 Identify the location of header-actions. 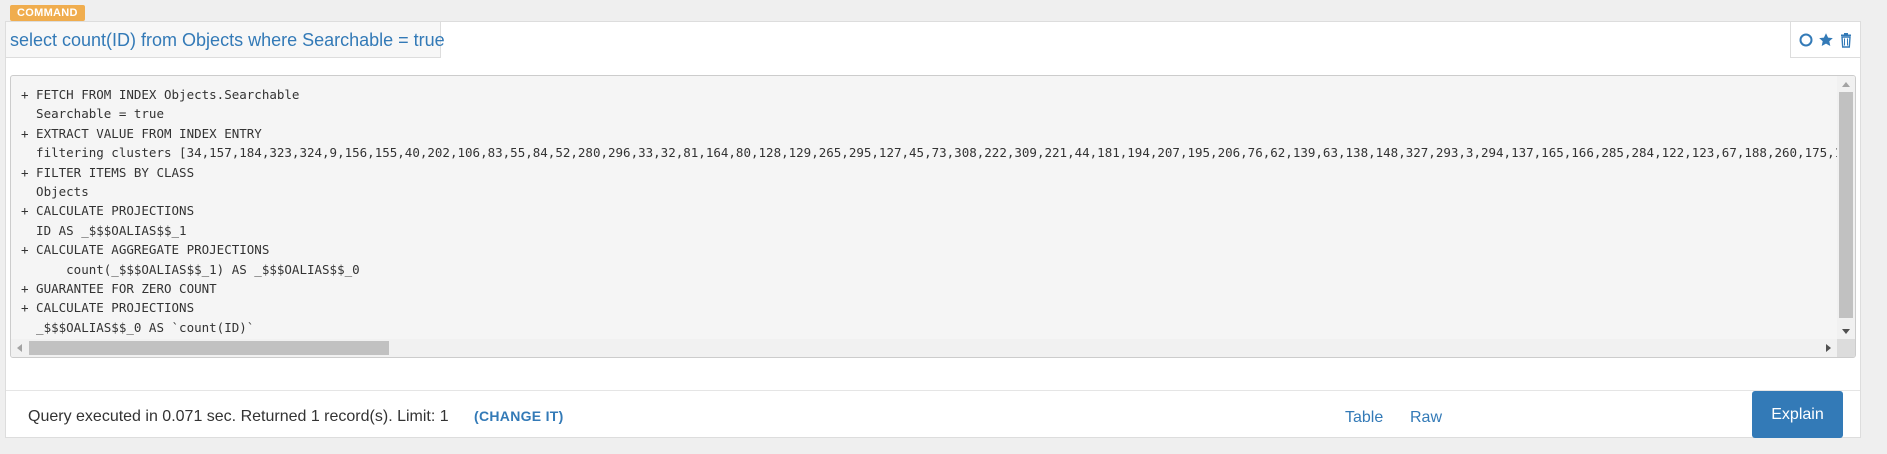
(1825, 40).